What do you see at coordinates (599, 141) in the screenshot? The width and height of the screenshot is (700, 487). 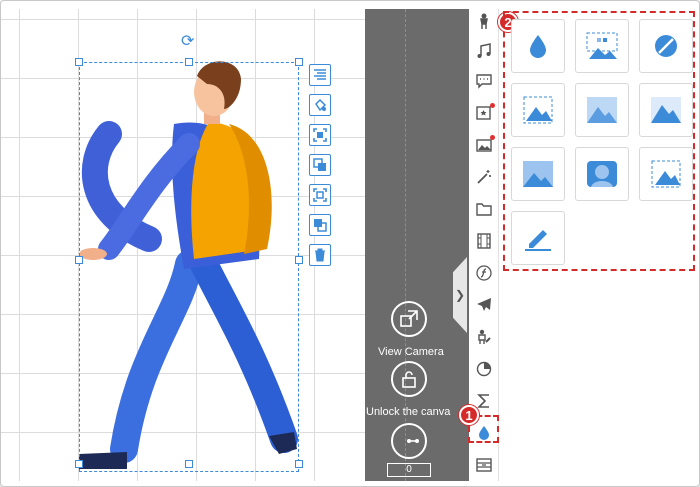 I see `effects-panel` at bounding box center [599, 141].